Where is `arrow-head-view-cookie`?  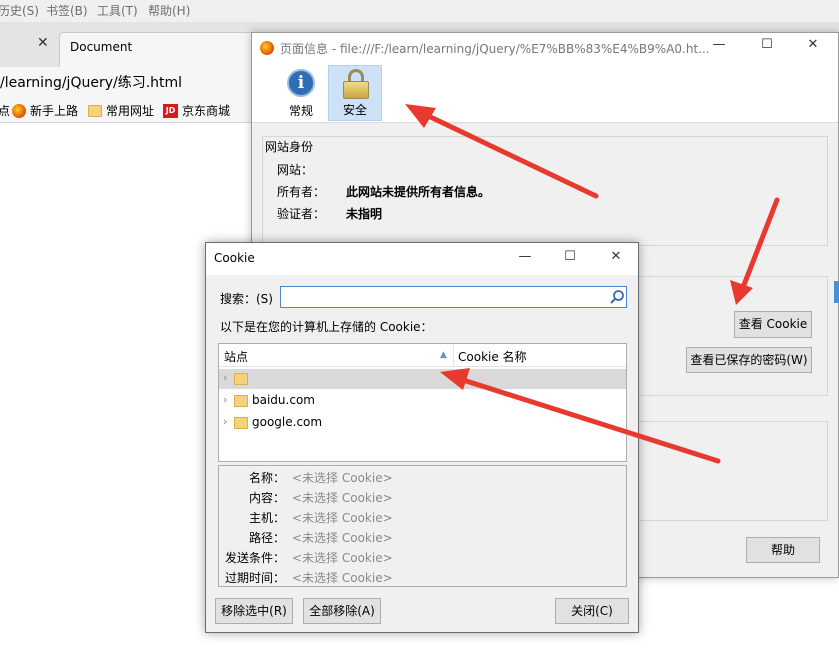
arrow-head-view-cookie is located at coordinates (741, 292).